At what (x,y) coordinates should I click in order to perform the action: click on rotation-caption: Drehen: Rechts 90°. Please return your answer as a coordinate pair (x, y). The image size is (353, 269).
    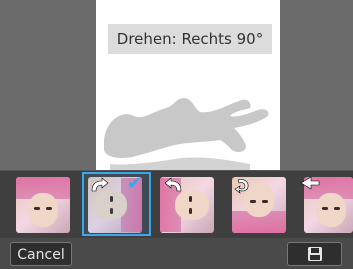
    Looking at the image, I should click on (190, 39).